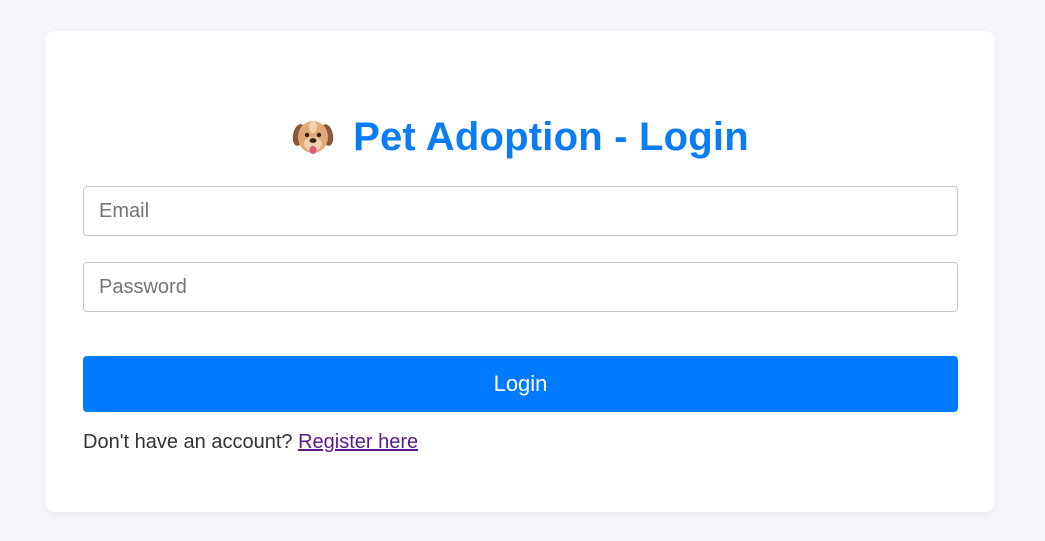 This screenshot has width=1045, height=541. What do you see at coordinates (520, 384) in the screenshot?
I see `login-button: Login` at bounding box center [520, 384].